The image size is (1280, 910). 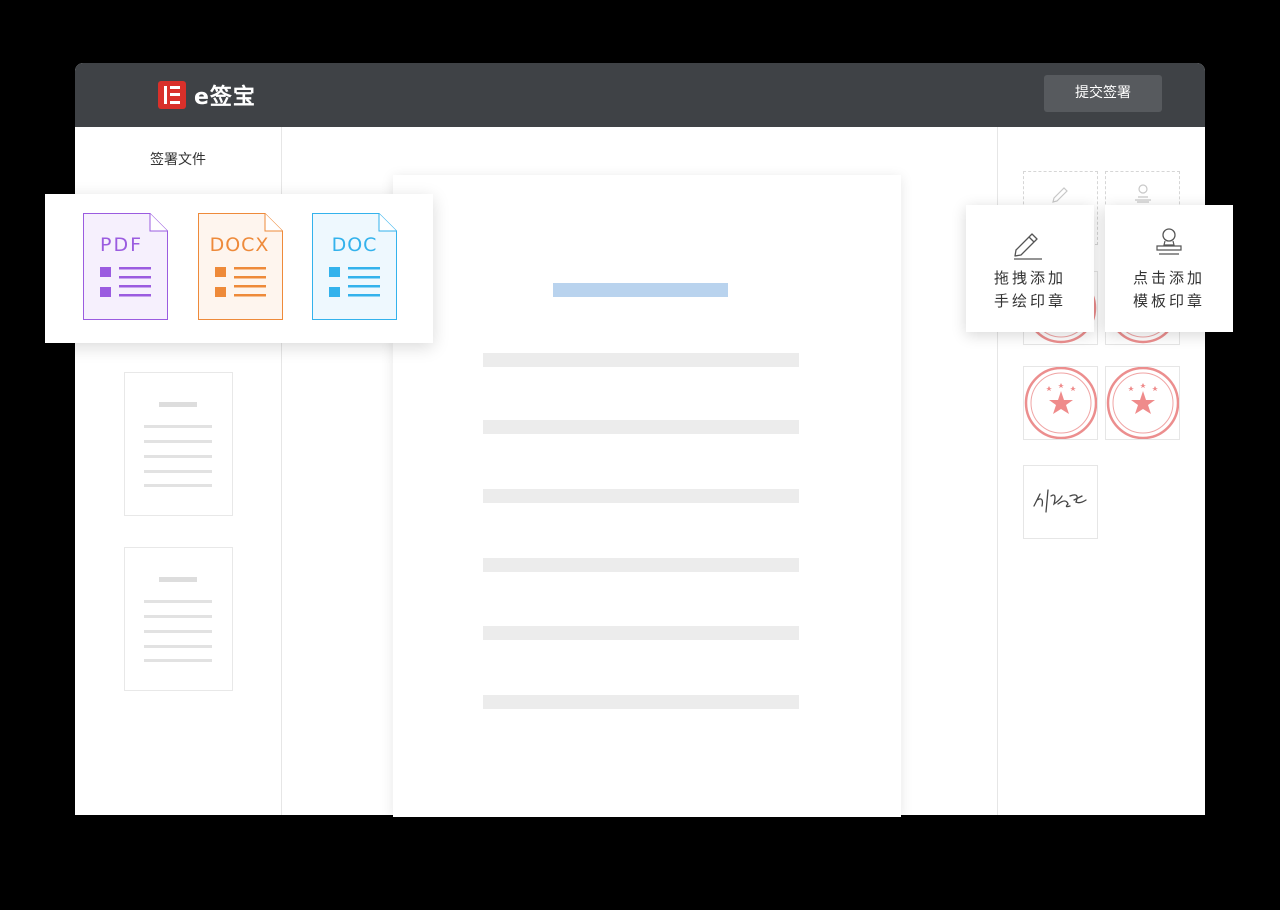 I want to click on pdf-label: PDF, so click(x=122, y=245).